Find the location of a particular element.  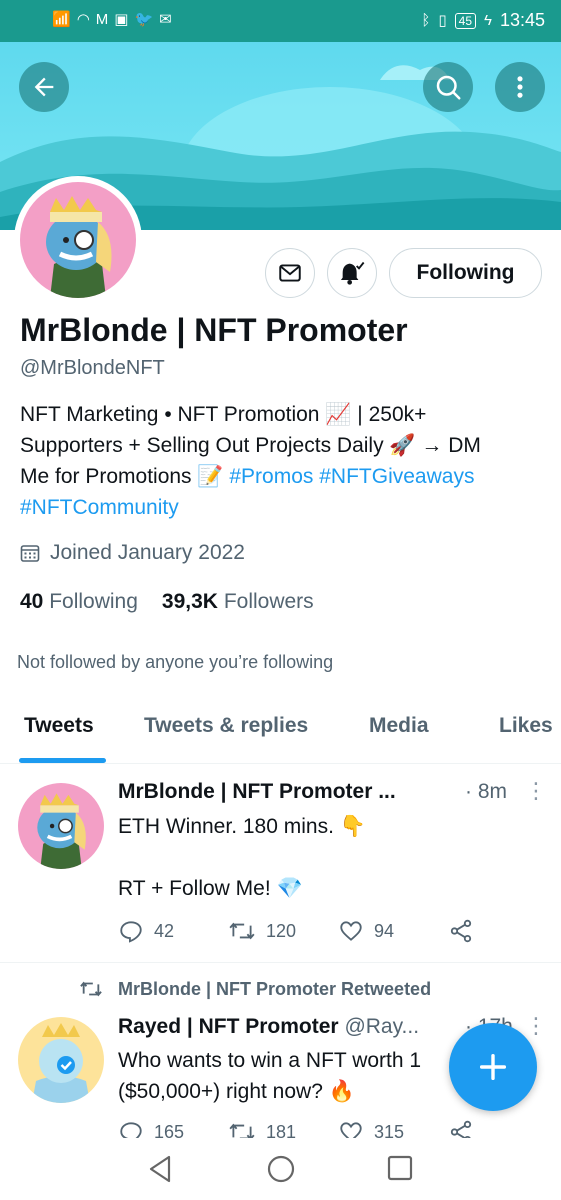

bell-check-icon is located at coordinates (352, 273).